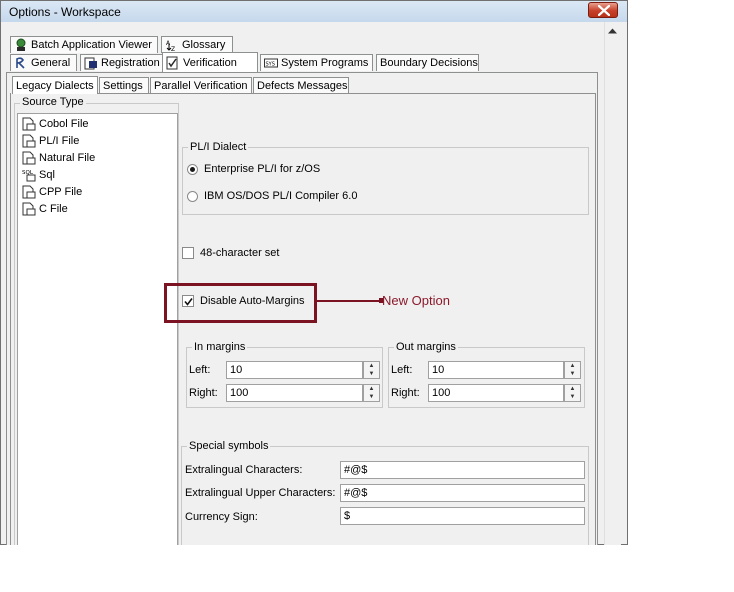 This screenshot has width=734, height=592. I want to click on source-item-cpp: CPP File, so click(52, 191).